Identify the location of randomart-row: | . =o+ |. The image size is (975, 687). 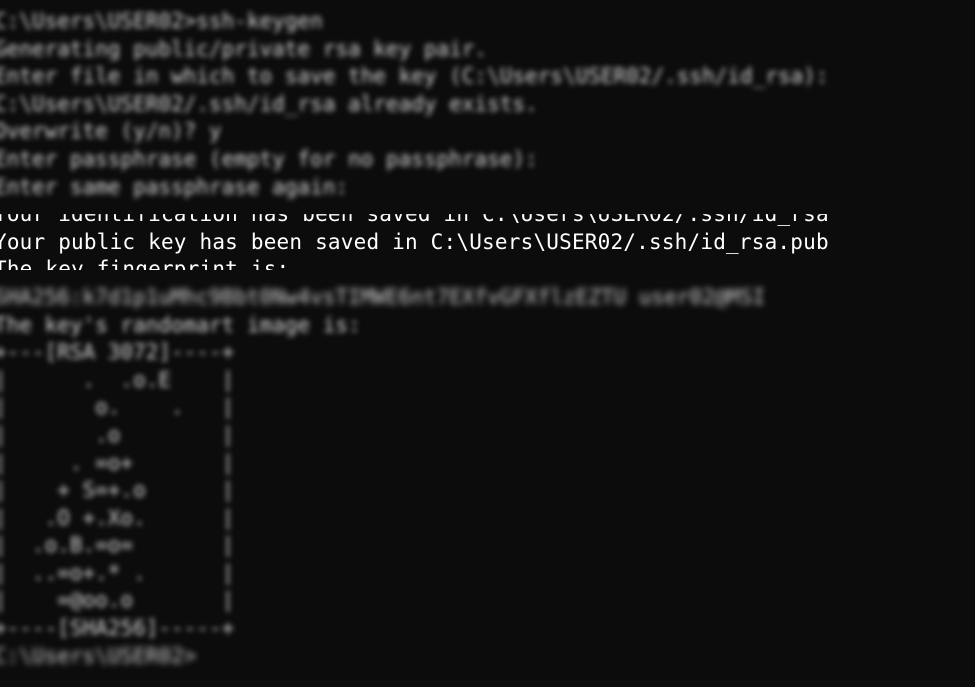
(117, 462).